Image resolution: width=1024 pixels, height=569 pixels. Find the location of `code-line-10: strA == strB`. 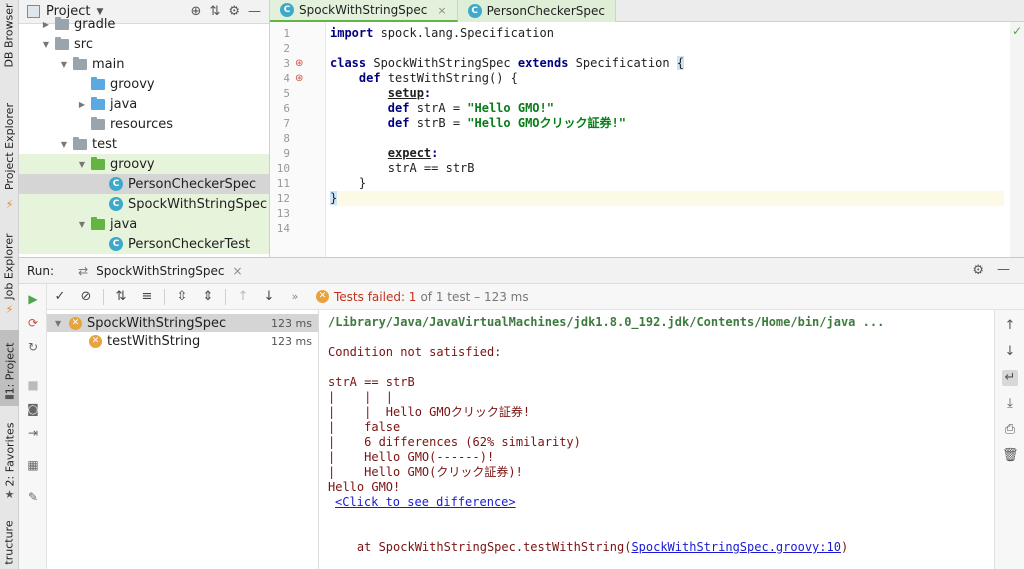

code-line-10: strA == strB is located at coordinates (431, 168).